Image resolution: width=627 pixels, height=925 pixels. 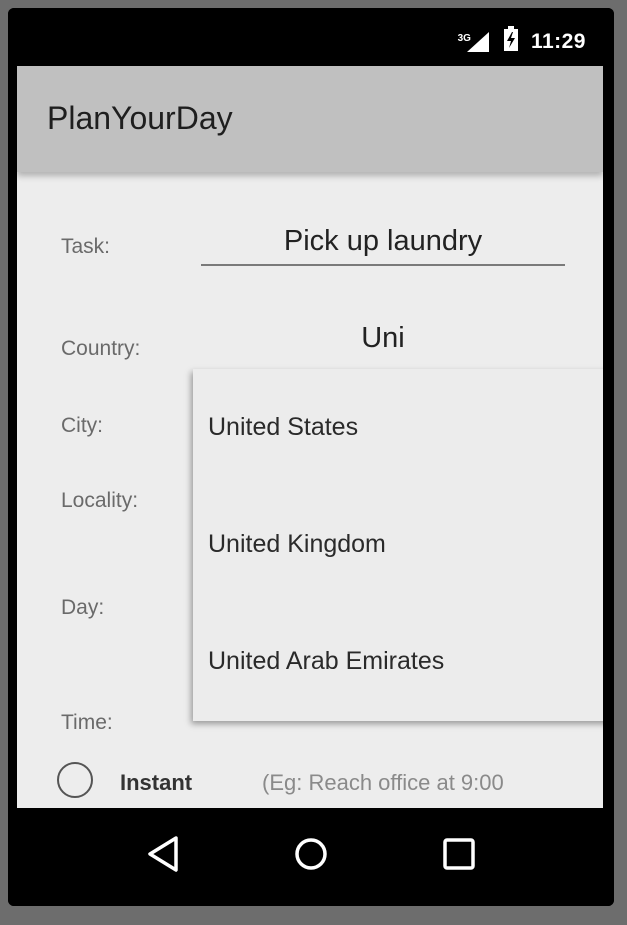 What do you see at coordinates (156, 782) in the screenshot?
I see `instant-radio-label: Instant` at bounding box center [156, 782].